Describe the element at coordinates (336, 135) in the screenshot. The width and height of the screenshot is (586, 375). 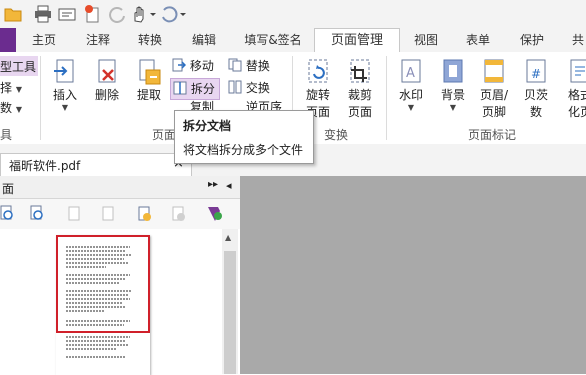
I see `group-label-transform: 变换` at that location.